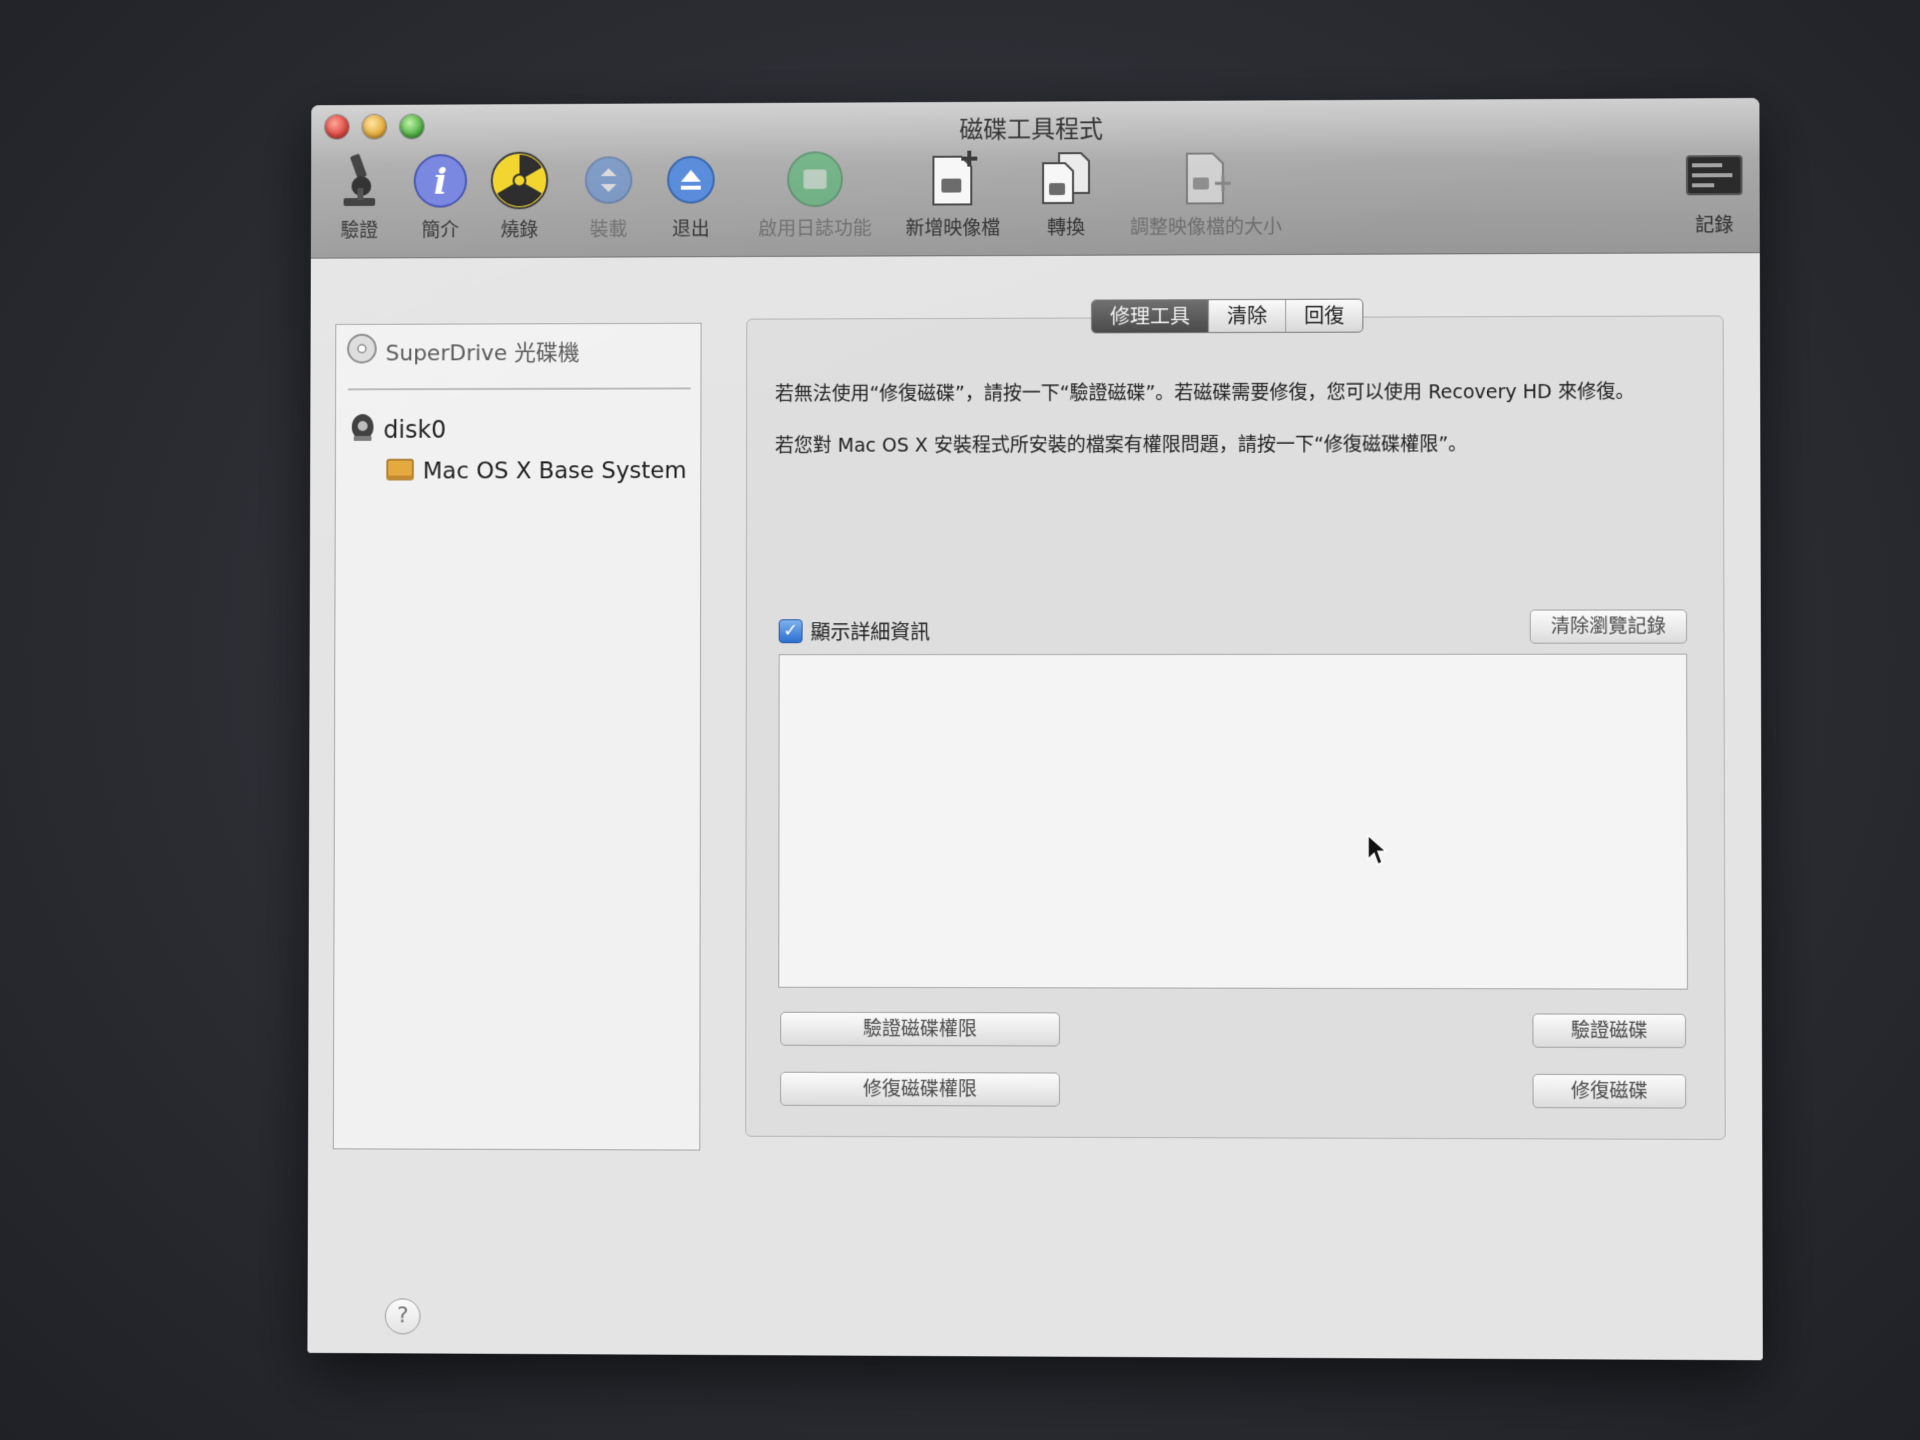 This screenshot has width=1920, height=1440. Describe the element at coordinates (1206, 227) in the screenshot. I see `toolbar-resize-image-label: 調整映像檔的大小` at that location.